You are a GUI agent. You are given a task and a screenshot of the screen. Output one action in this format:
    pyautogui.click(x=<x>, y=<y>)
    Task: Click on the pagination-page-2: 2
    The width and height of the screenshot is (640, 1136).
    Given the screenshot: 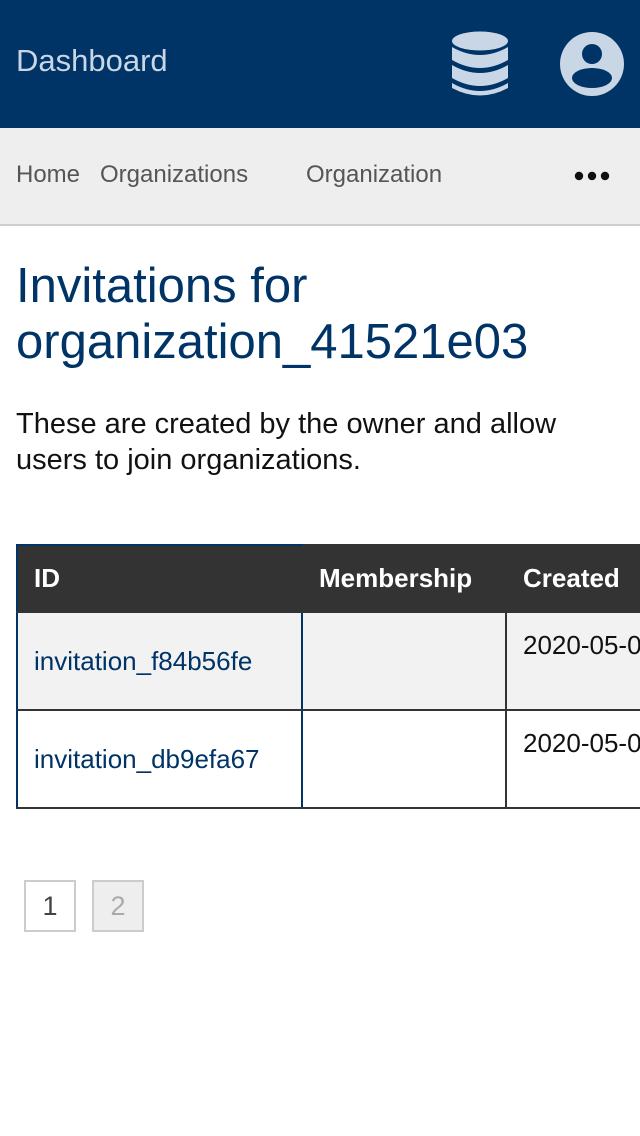 What is the action you would take?
    pyautogui.click(x=118, y=906)
    